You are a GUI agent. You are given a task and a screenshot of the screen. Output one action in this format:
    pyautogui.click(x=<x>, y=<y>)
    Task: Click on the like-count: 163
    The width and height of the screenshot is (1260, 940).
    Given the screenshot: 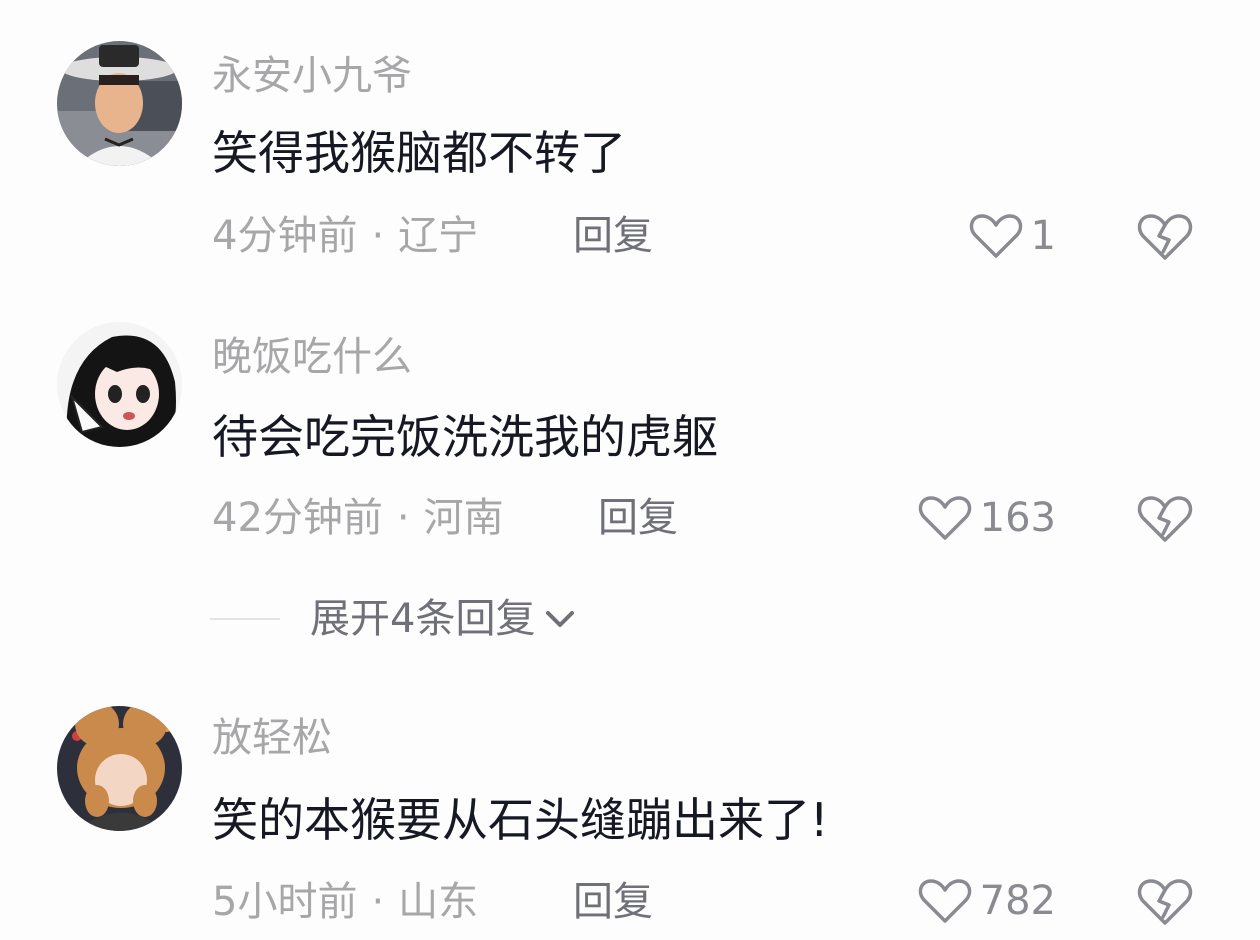 What is the action you would take?
    pyautogui.click(x=1017, y=518)
    